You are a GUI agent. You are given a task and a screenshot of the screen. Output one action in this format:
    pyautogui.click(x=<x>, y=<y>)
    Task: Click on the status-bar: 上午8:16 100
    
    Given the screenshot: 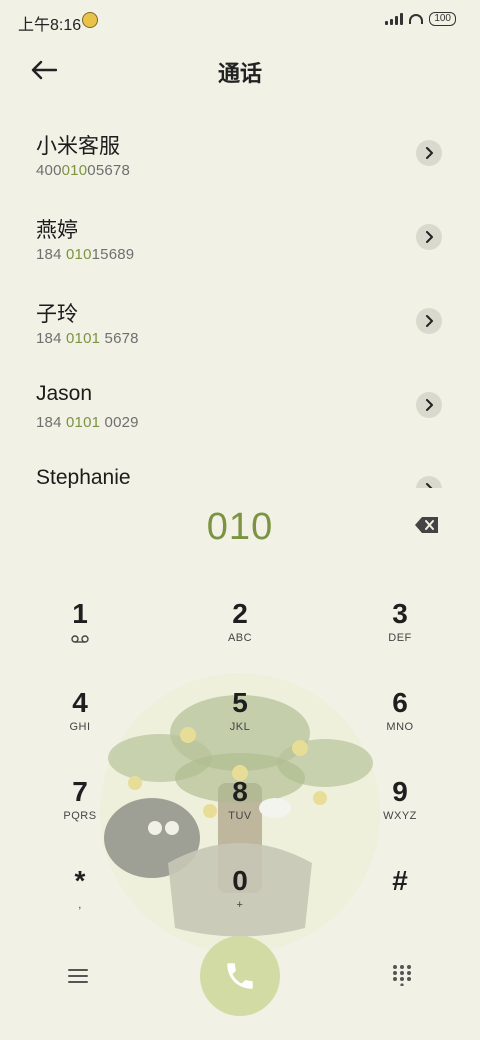 What is the action you would take?
    pyautogui.click(x=240, y=21)
    